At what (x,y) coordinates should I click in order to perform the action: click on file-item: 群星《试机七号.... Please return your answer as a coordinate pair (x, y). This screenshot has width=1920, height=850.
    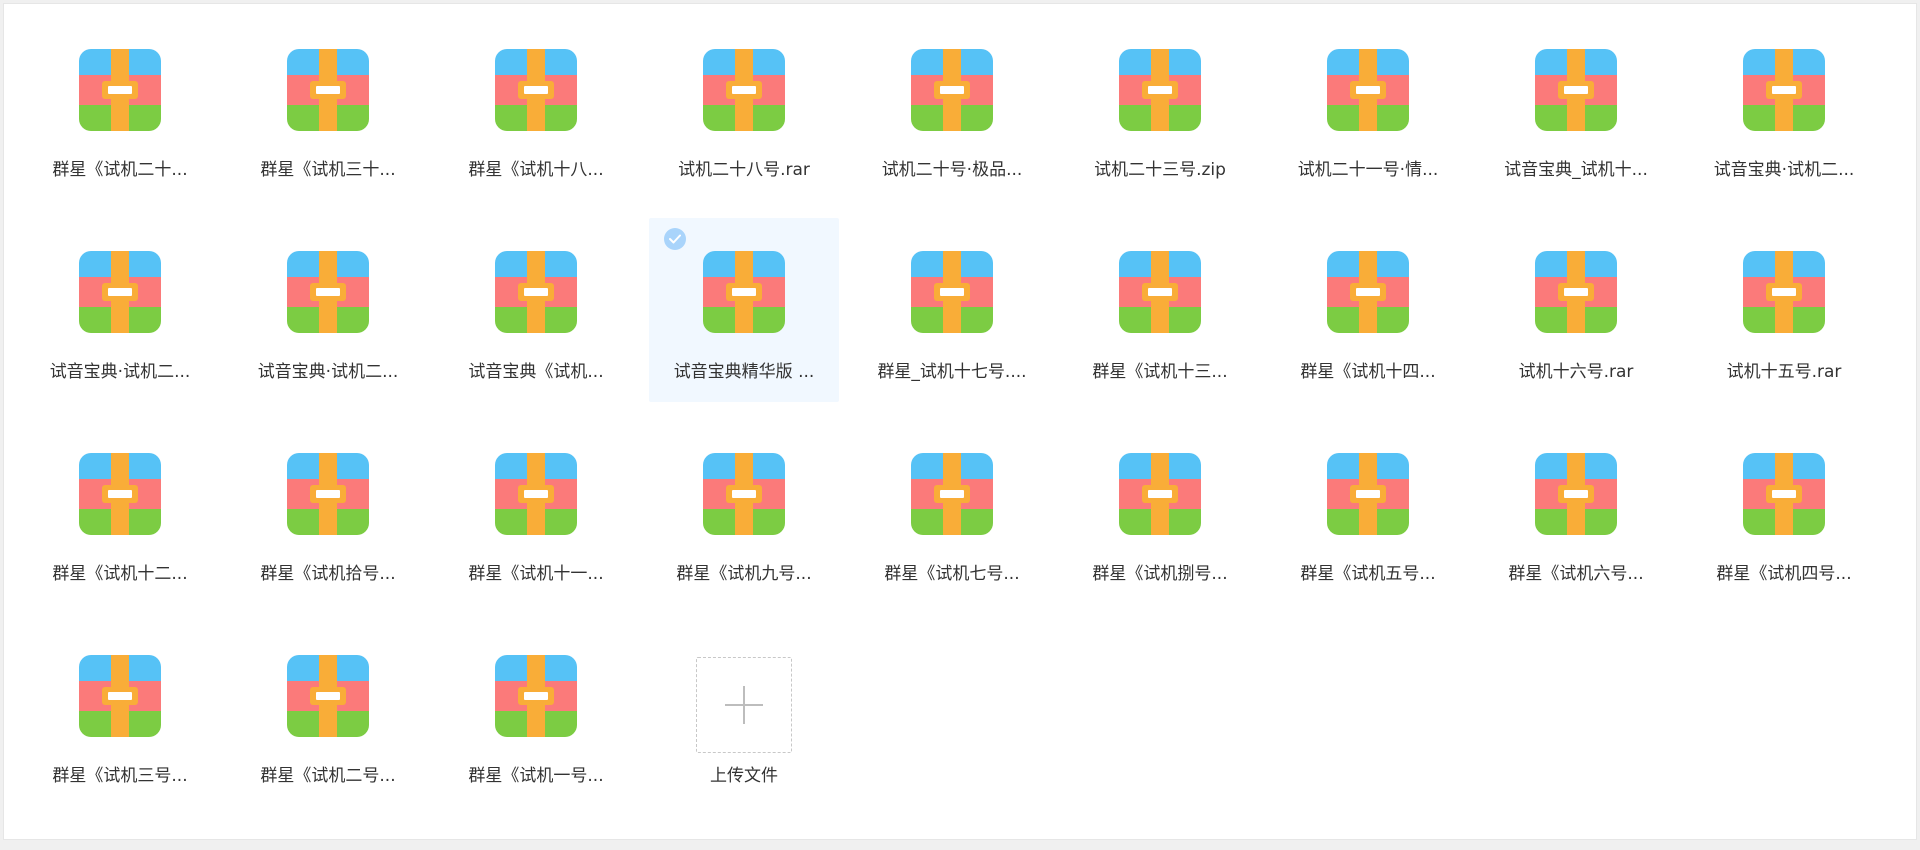
    Looking at the image, I should click on (952, 512).